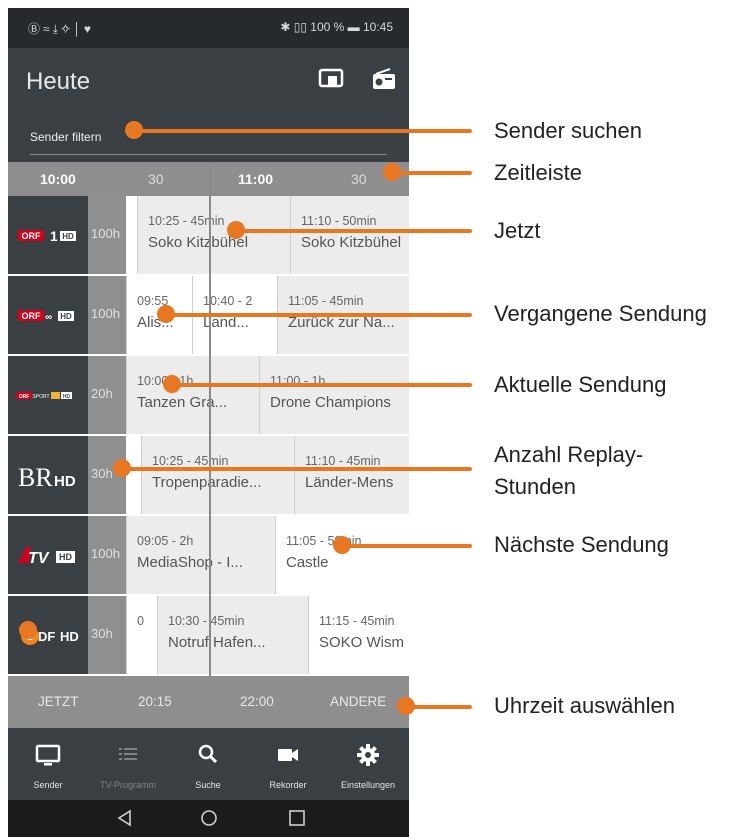 This screenshot has height=837, width=747. I want to click on app-bar: Heute, so click(208, 80).